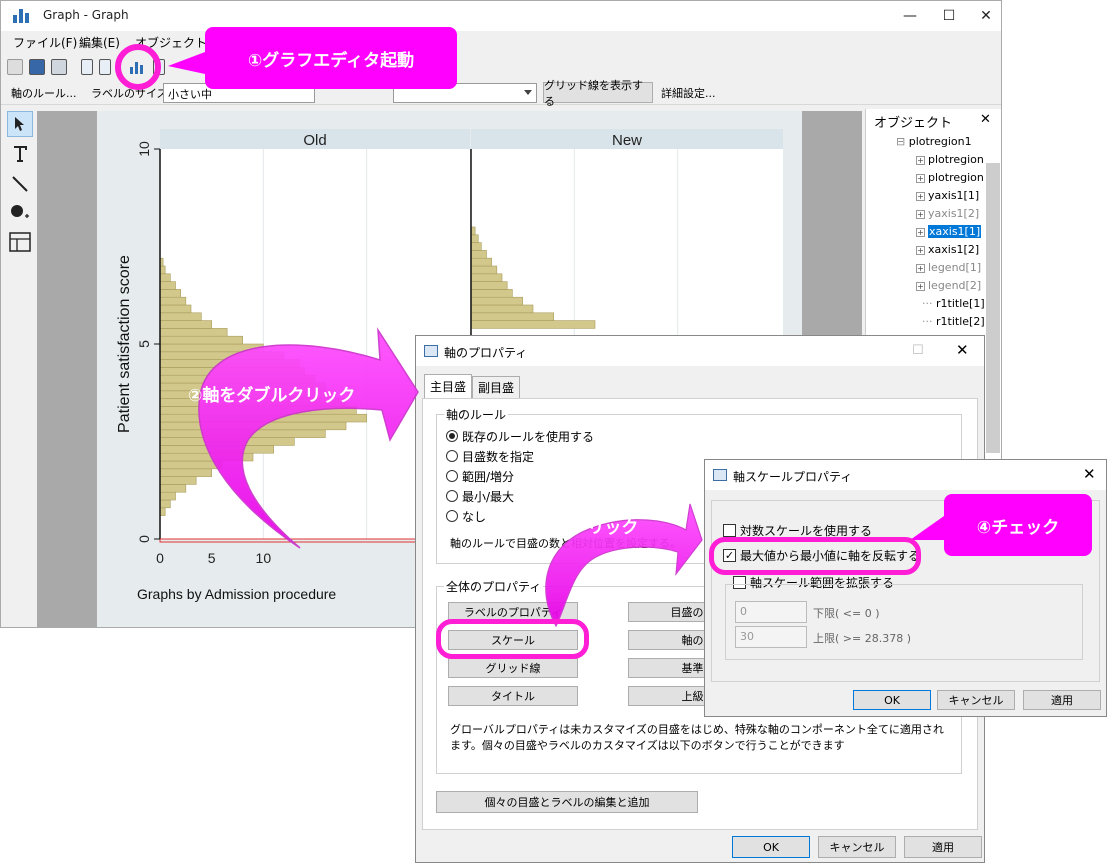 The height and width of the screenshot is (863, 1107). Describe the element at coordinates (272, 396) in the screenshot. I see `callout-2: ②軸をダブルクリック` at that location.